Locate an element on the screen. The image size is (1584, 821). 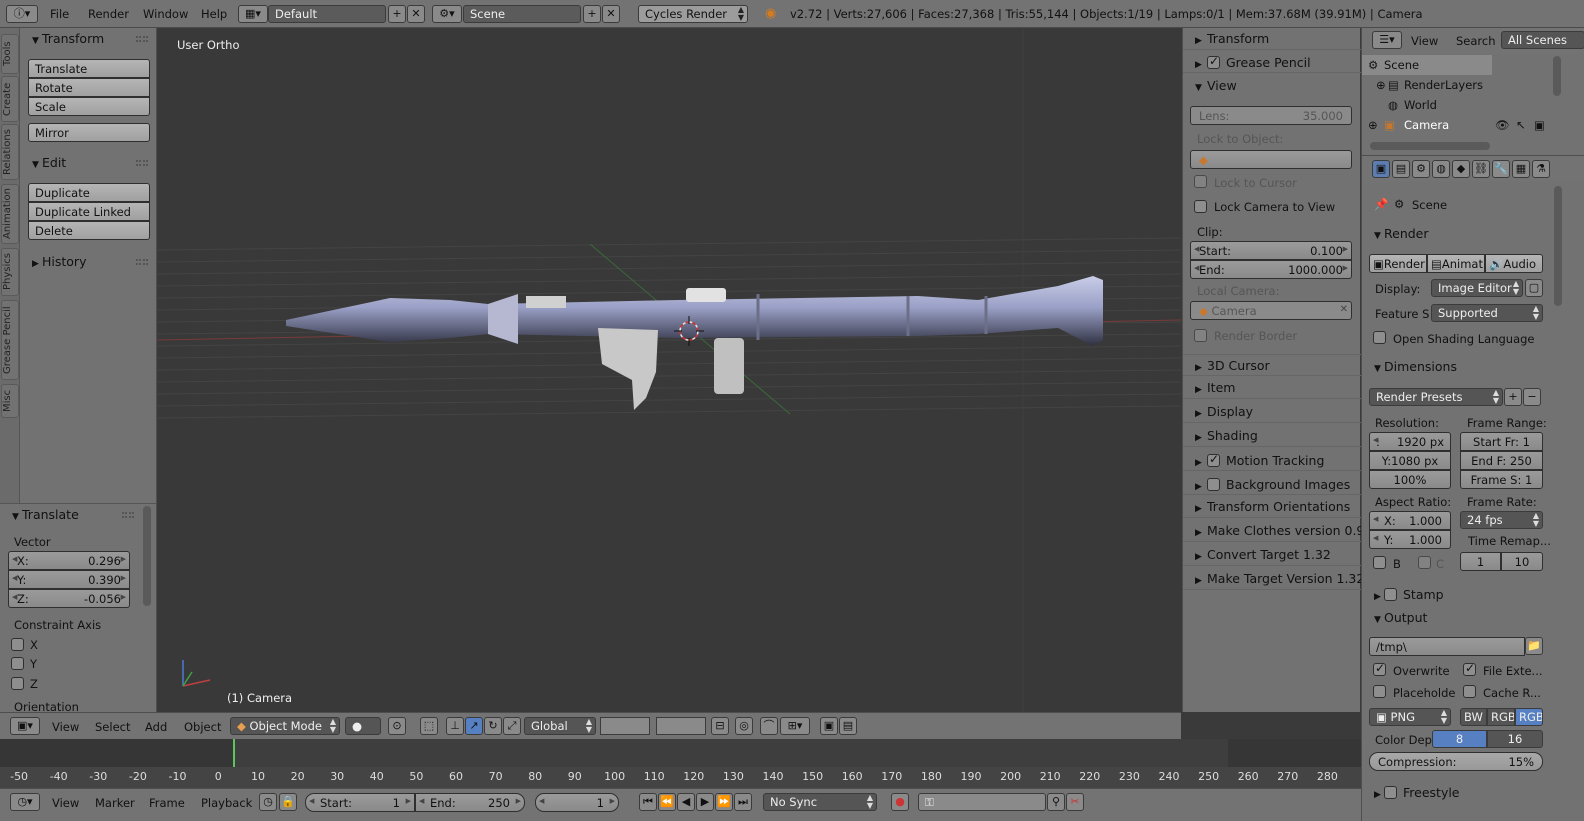
scene-field: Scene is located at coordinates (522, 14).